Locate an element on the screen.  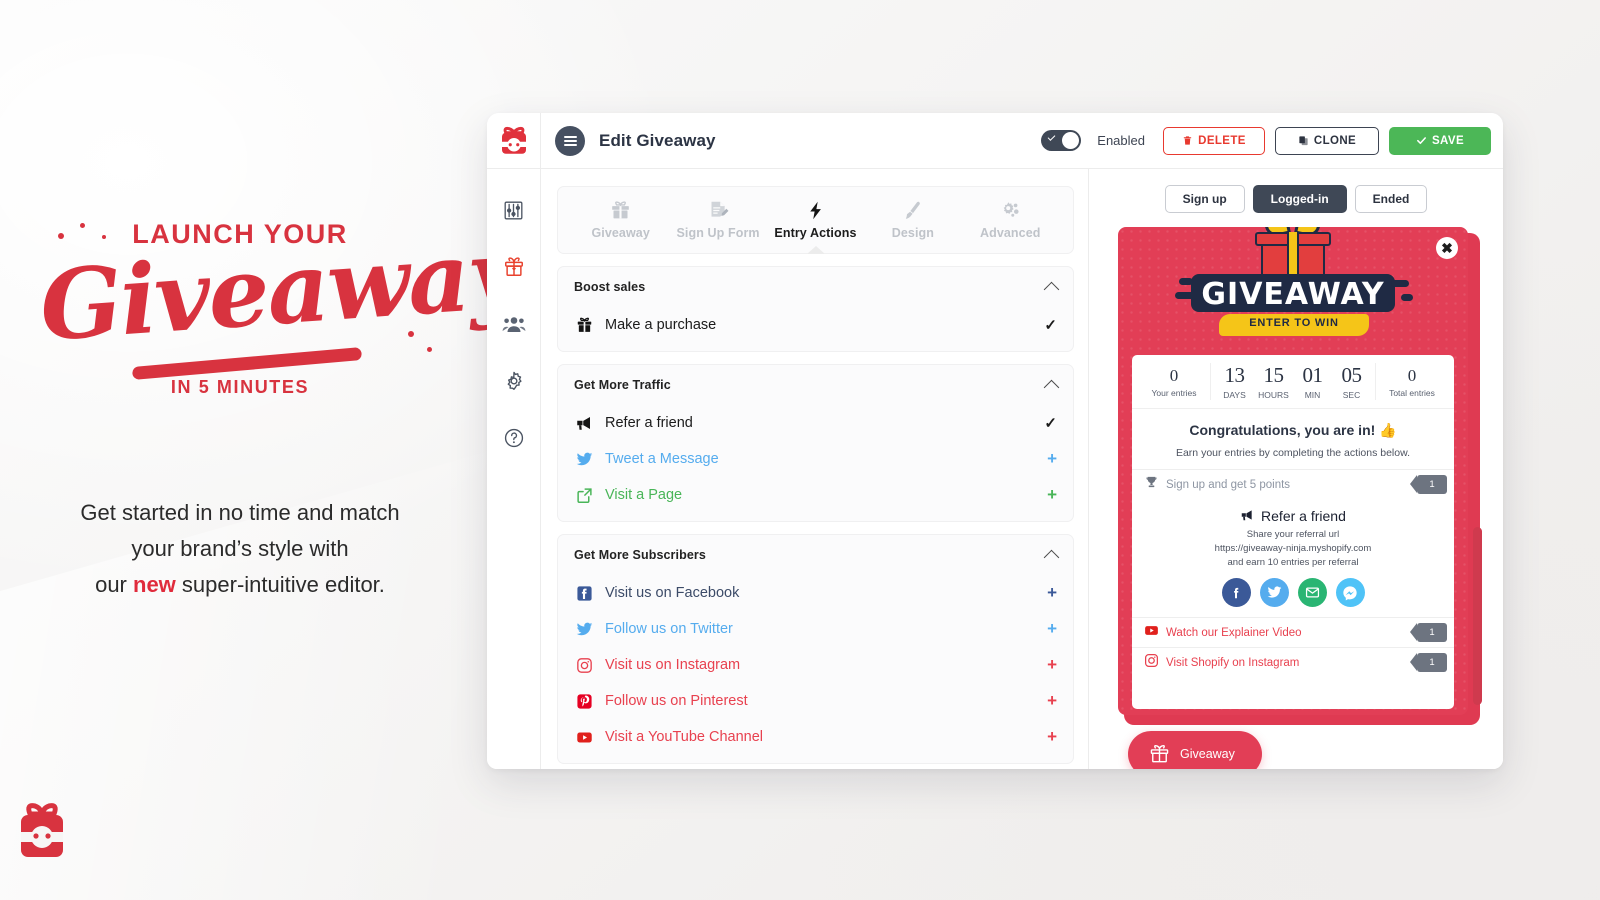
tab-advanced: Advanced is located at coordinates (1010, 220).